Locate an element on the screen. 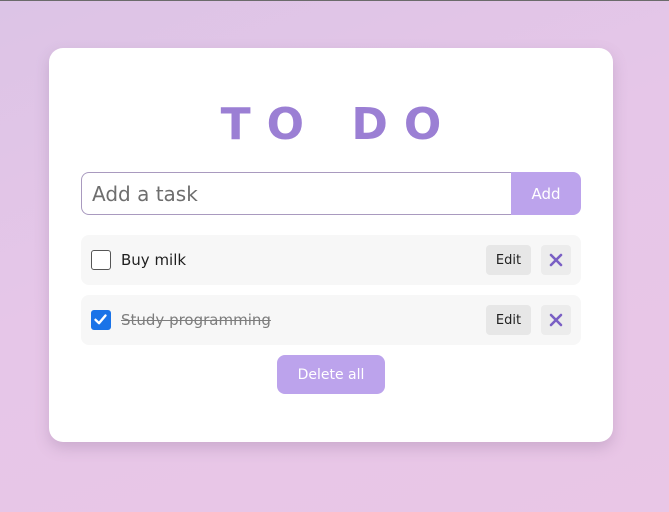  todo-text: Study programming is located at coordinates (196, 320).